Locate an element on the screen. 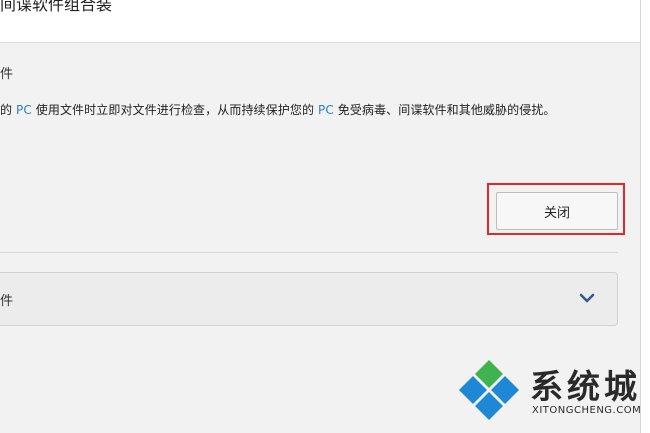 The height and width of the screenshot is (433, 650). description-text-3: 免受病毒、间谍软件和其他威胁的侵扰。 is located at coordinates (444, 110).